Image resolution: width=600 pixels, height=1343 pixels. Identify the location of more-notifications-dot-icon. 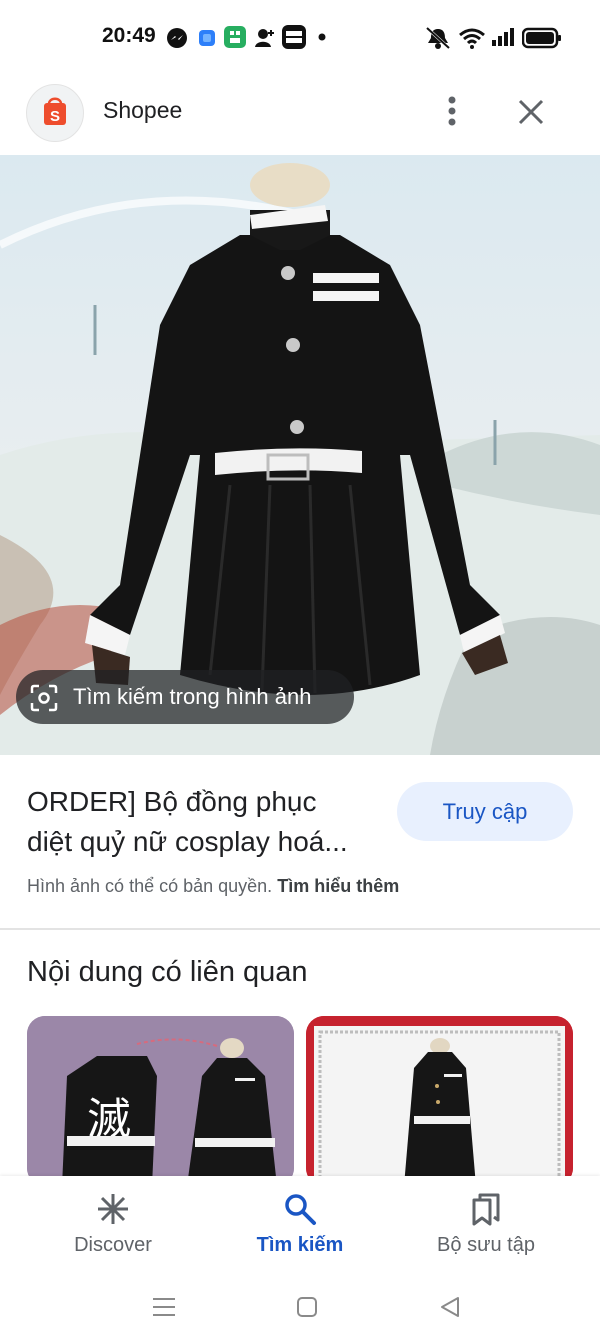
(322, 37).